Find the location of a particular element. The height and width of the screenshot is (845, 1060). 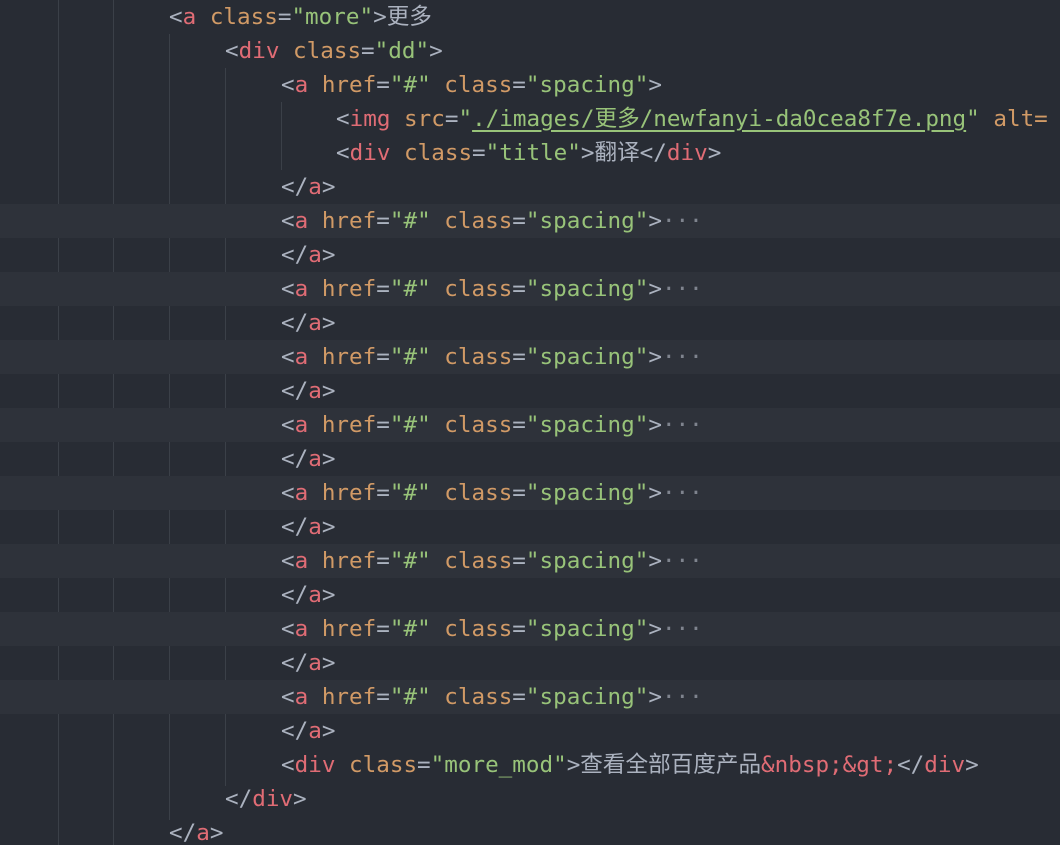

code-line: <a href="#" class="spacing"> is located at coordinates (530, 85).